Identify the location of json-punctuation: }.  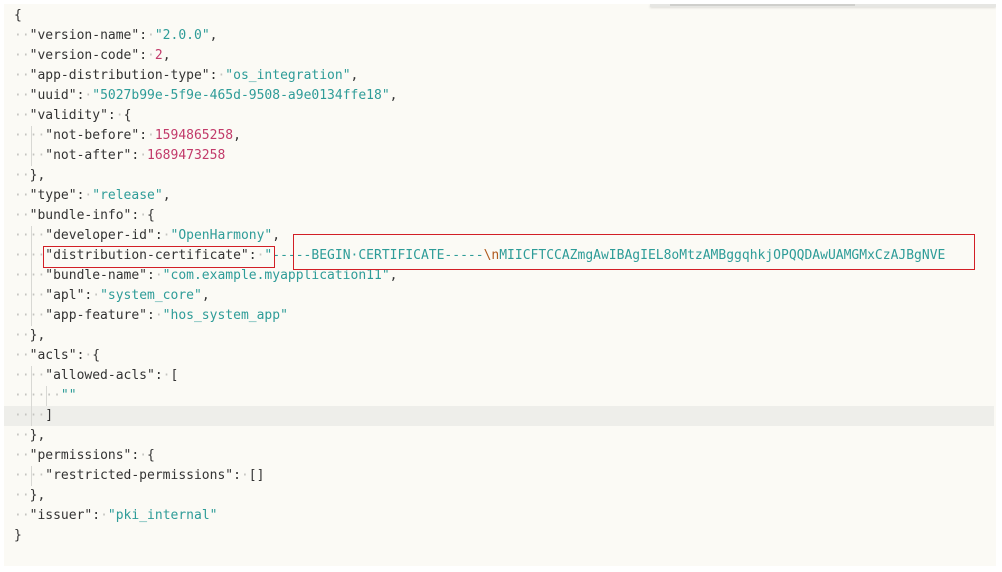
(18, 535).